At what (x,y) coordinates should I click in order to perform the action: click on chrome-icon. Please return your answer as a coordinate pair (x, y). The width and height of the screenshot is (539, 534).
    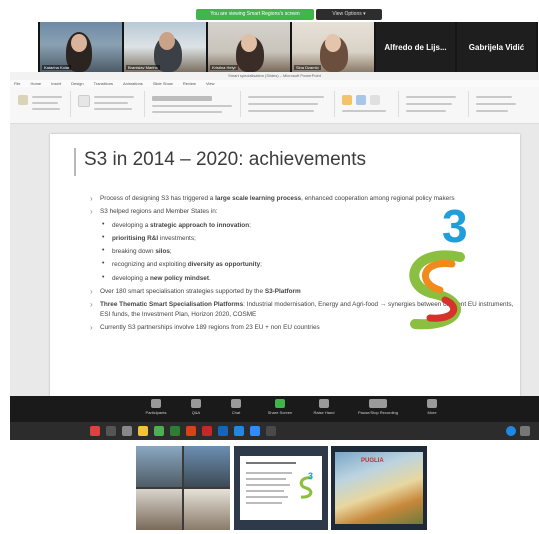
    Looking at the image, I should click on (159, 431).